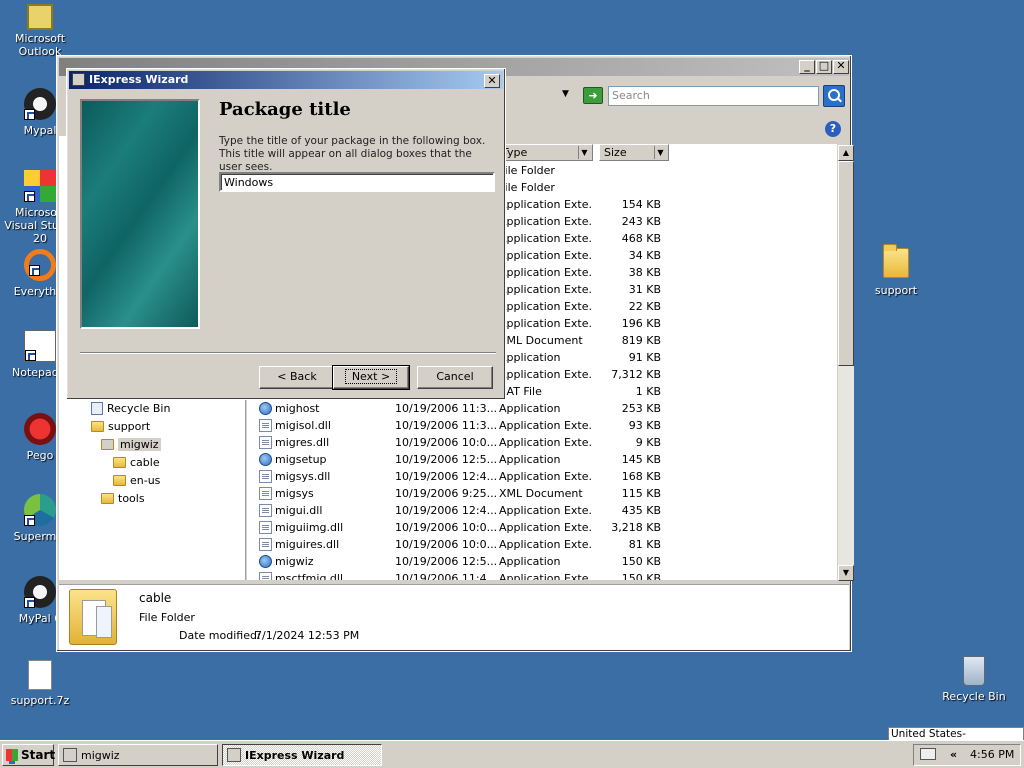 The image size is (1024, 768). I want to click on tree-item-label: Recycle Bin, so click(139, 408).